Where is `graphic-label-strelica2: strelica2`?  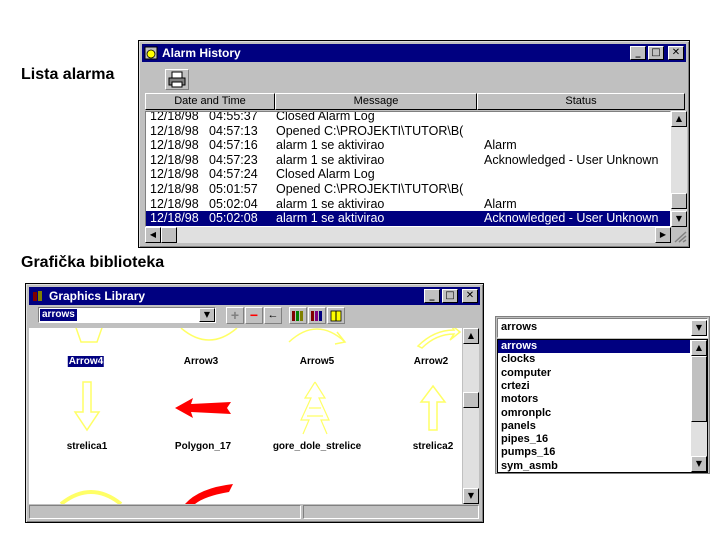 graphic-label-strelica2: strelica2 is located at coordinates (433, 446).